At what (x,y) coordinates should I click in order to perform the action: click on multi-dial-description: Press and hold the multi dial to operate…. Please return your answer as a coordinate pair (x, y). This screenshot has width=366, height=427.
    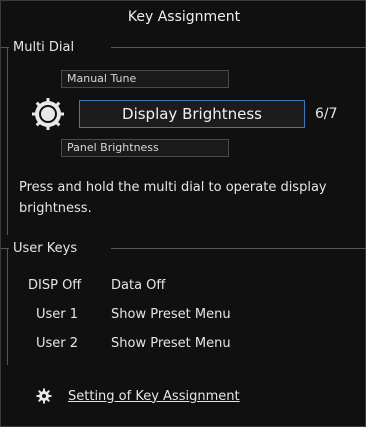
    Looking at the image, I should click on (173, 198).